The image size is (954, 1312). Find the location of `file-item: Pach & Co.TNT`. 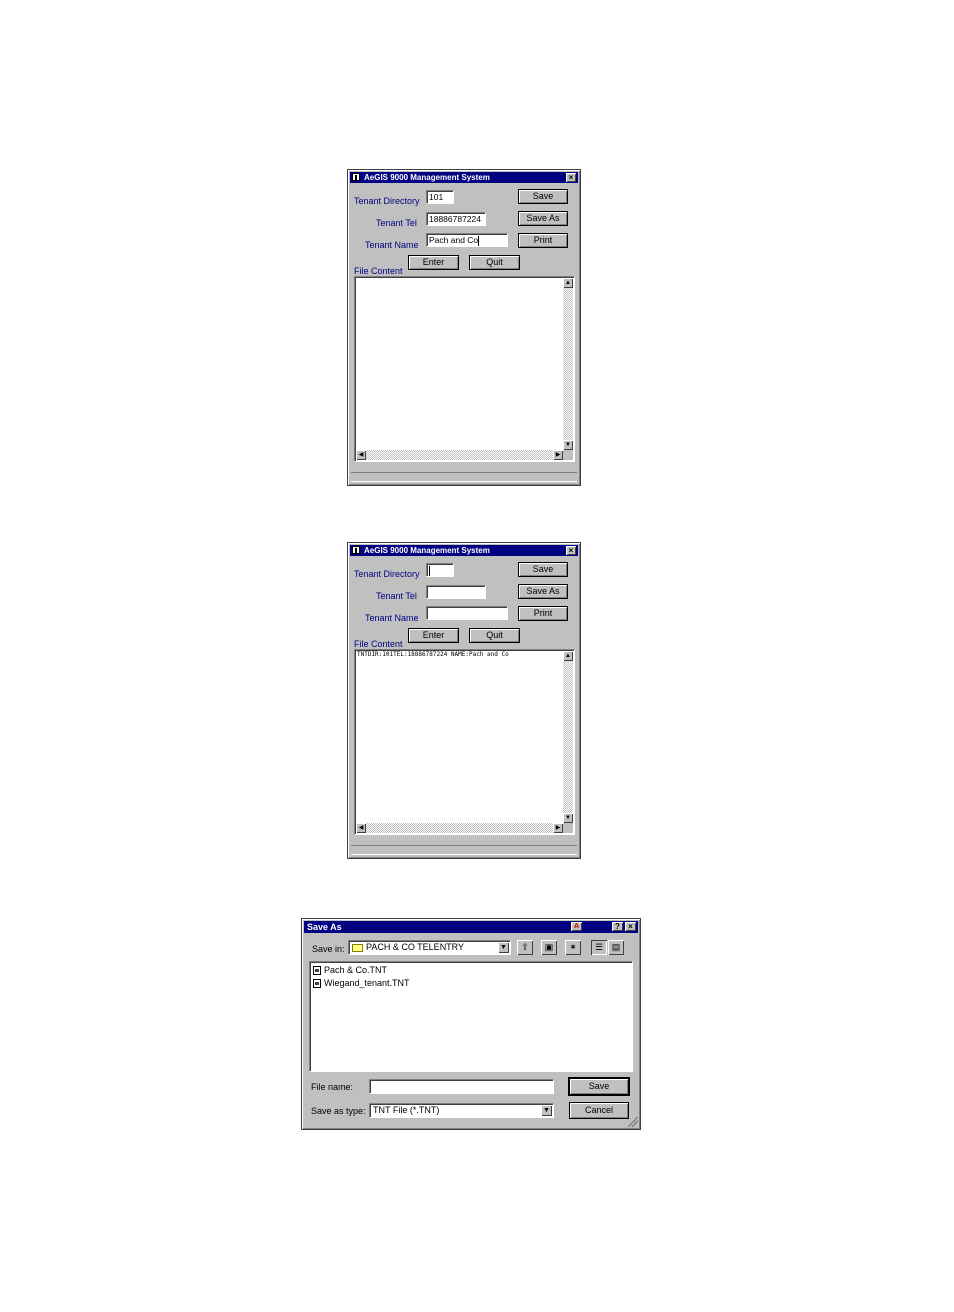

file-item: Pach & Co.TNT is located at coordinates (350, 970).